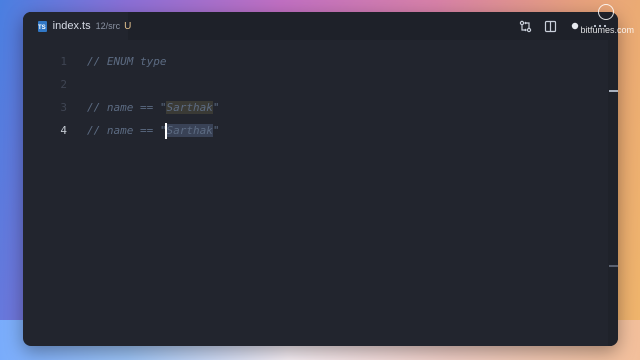 The width and height of the screenshot is (640, 360). What do you see at coordinates (525, 26) in the screenshot?
I see `git-compare-icon` at bounding box center [525, 26].